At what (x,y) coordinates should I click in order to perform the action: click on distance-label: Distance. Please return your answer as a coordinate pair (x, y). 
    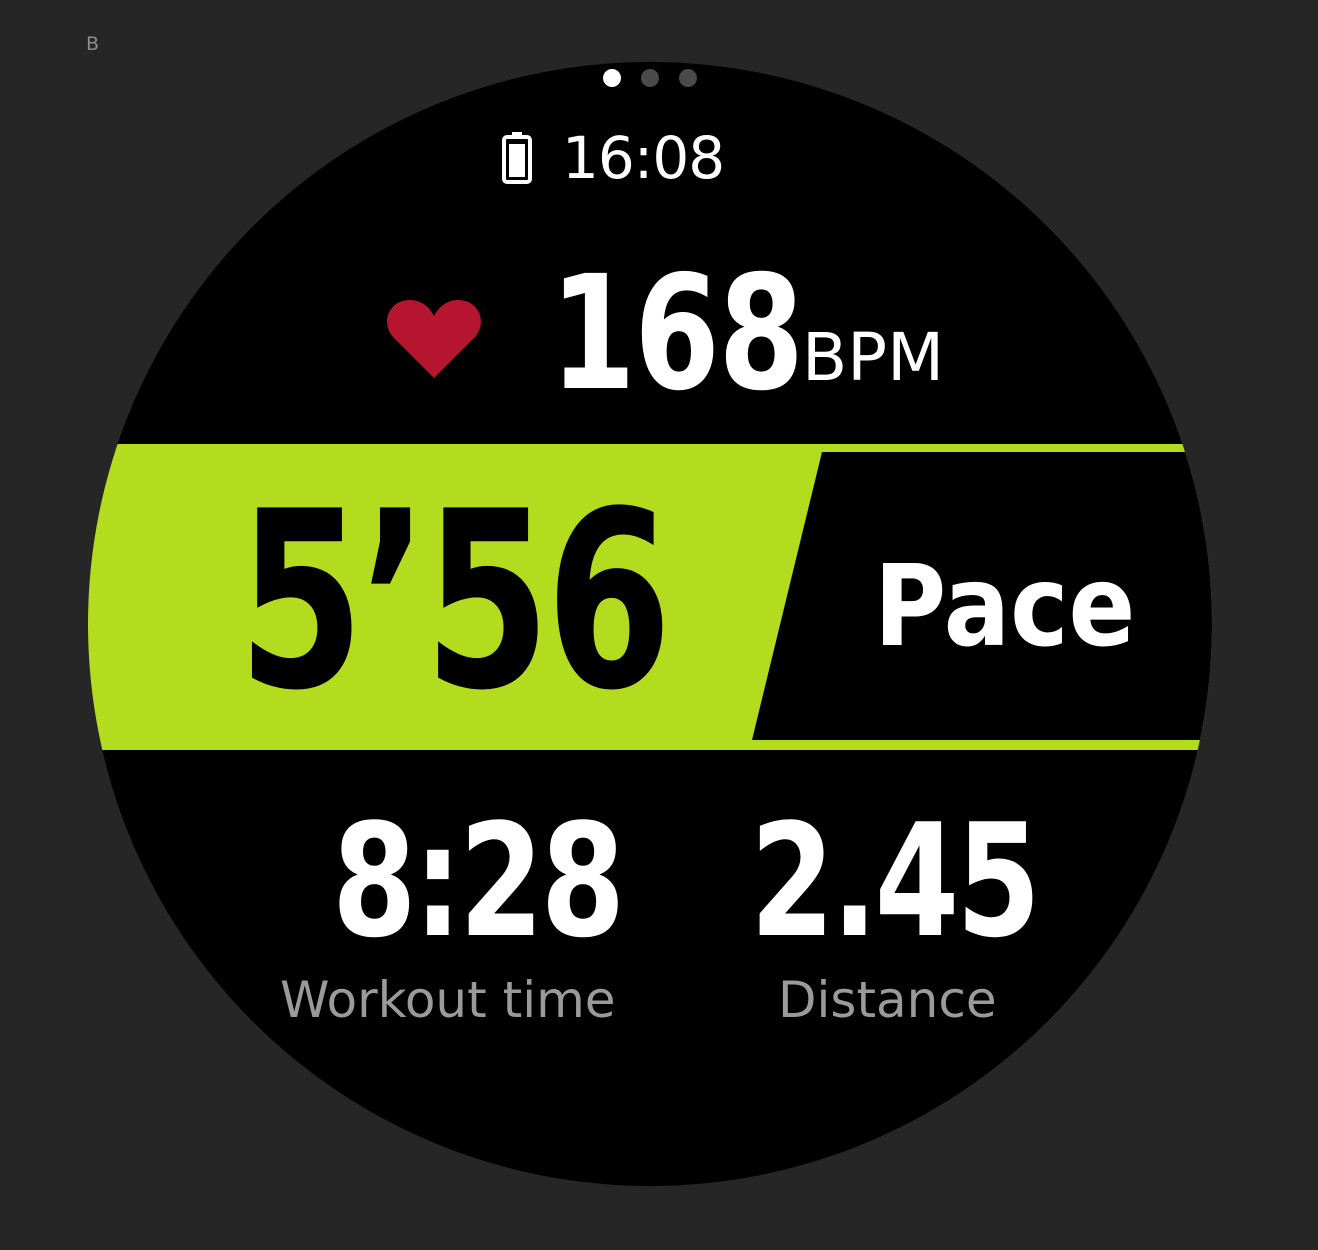
    Looking at the image, I should click on (887, 1000).